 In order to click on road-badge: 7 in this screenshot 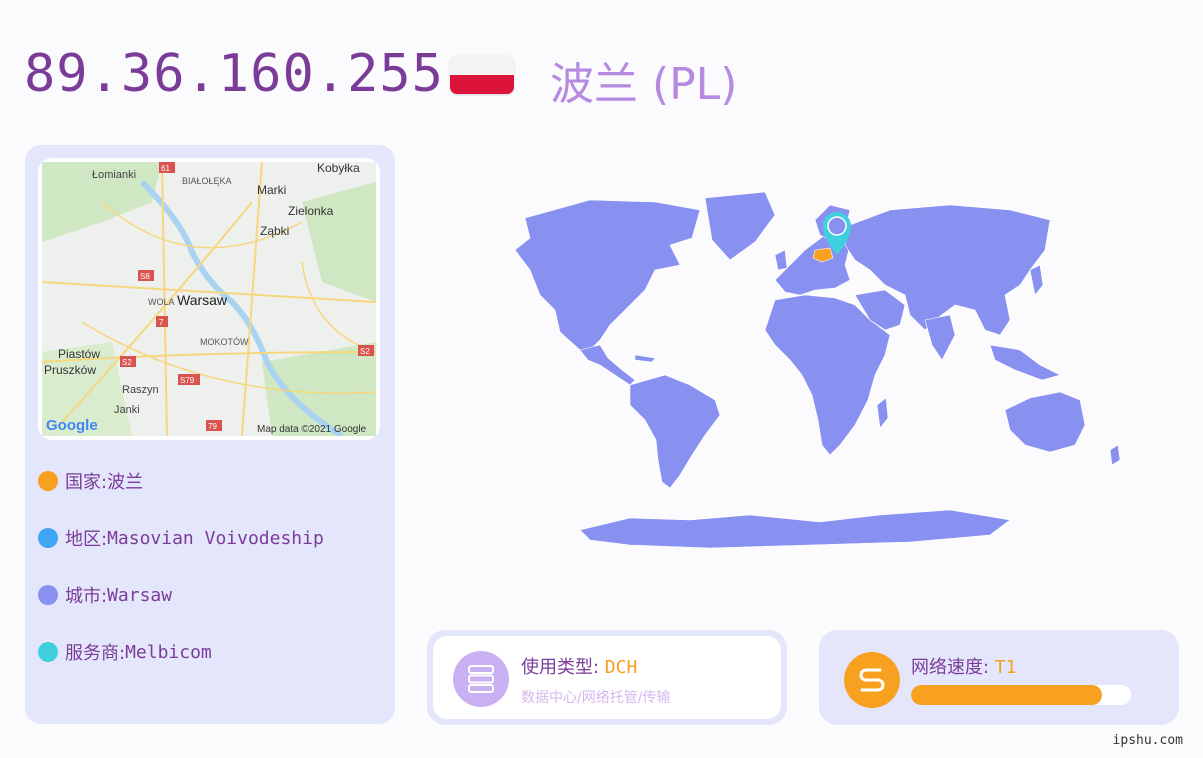, I will do `click(162, 321)`.